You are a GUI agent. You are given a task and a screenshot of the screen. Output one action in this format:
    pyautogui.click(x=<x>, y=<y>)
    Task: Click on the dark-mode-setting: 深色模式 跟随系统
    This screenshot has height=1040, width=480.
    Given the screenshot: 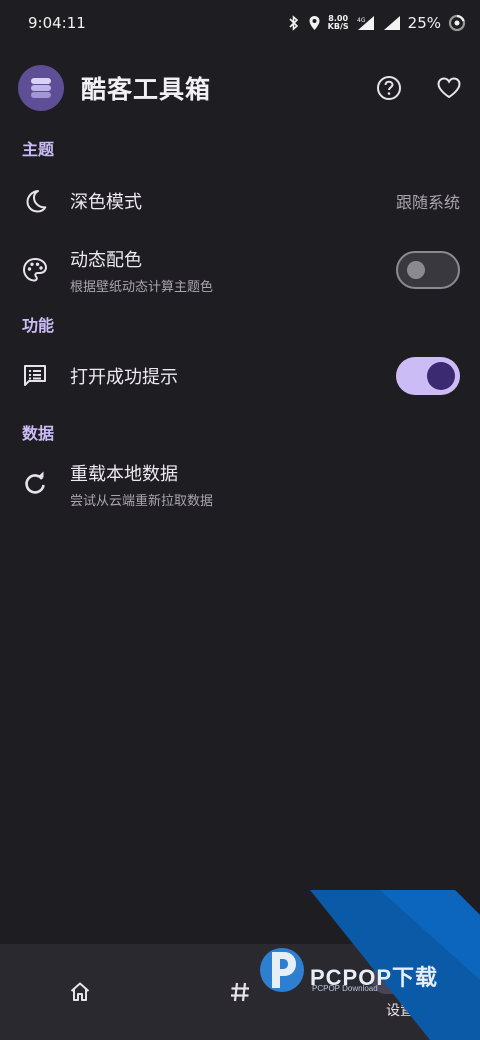 What is the action you would take?
    pyautogui.click(x=240, y=201)
    